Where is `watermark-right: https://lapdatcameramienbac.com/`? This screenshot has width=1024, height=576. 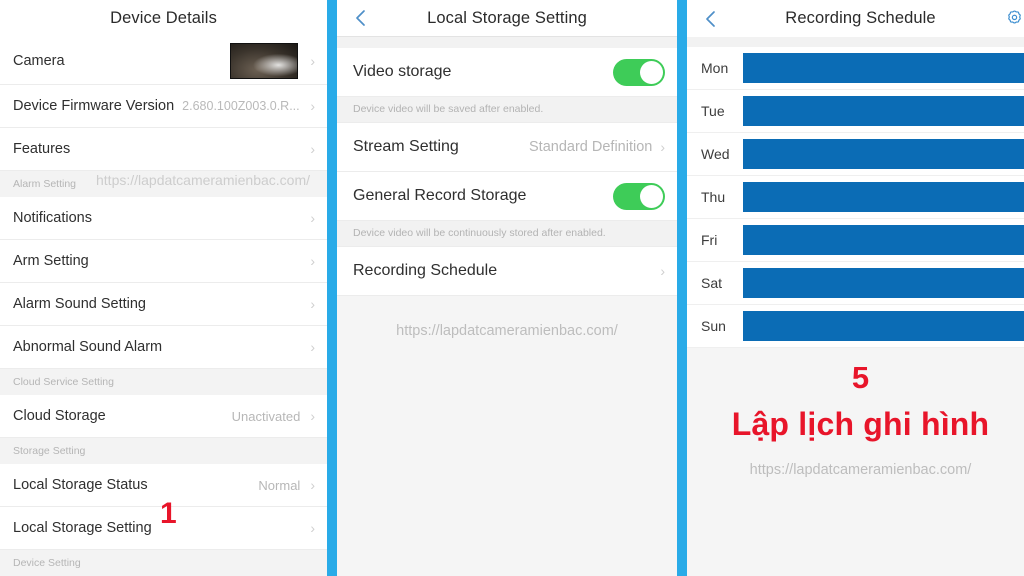 watermark-right: https://lapdatcameramienbac.com/ is located at coordinates (860, 470).